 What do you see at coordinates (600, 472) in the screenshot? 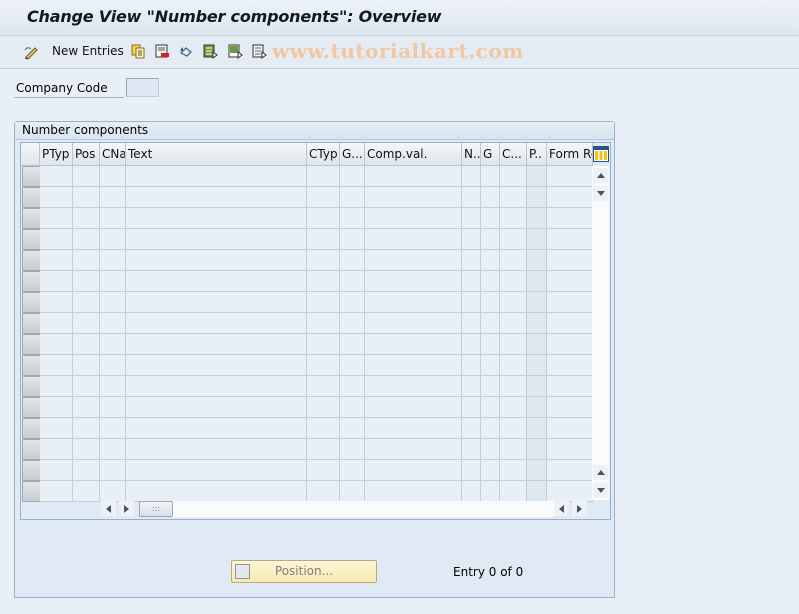
I see `scroll-page-up-button` at bounding box center [600, 472].